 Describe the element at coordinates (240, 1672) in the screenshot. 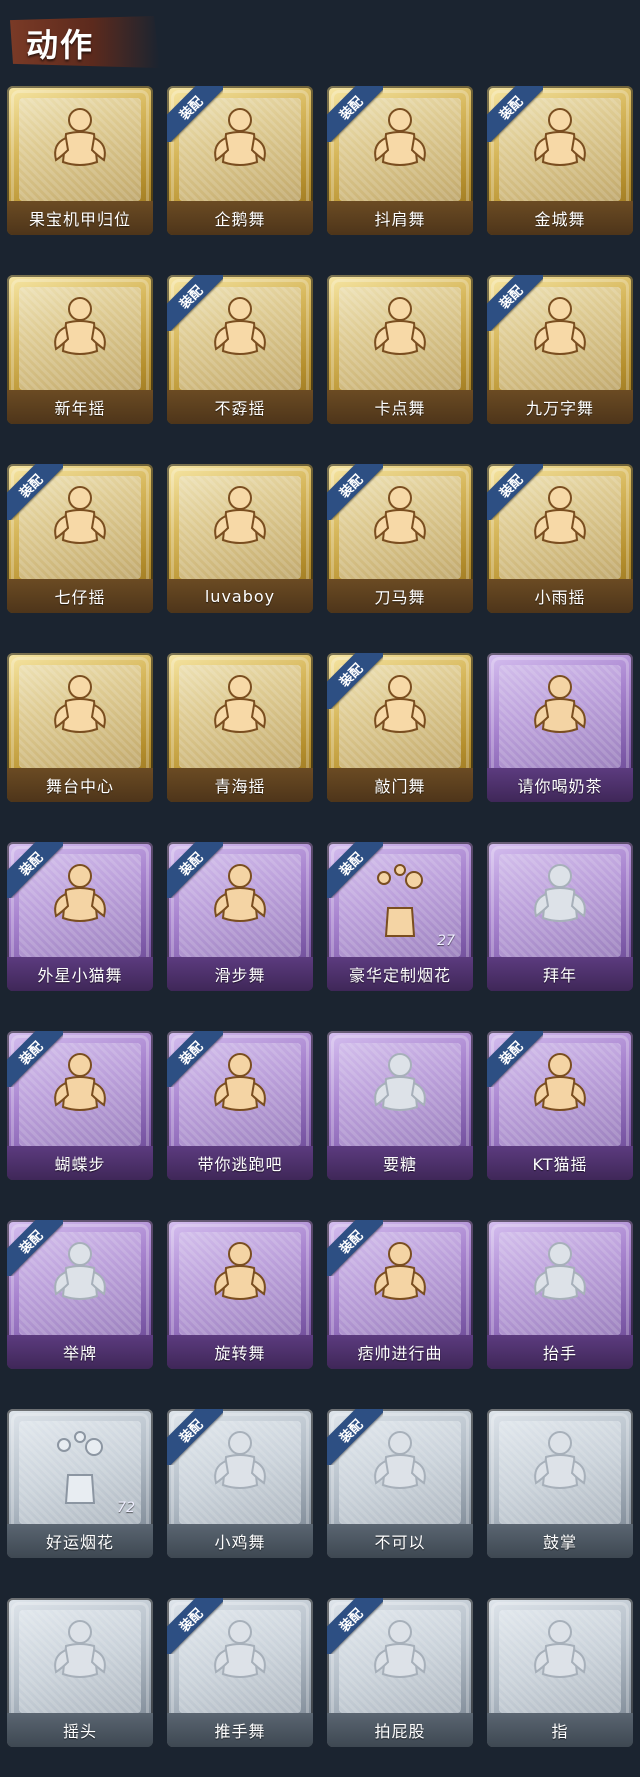

I see `emote-card: 装配 推手舞` at that location.